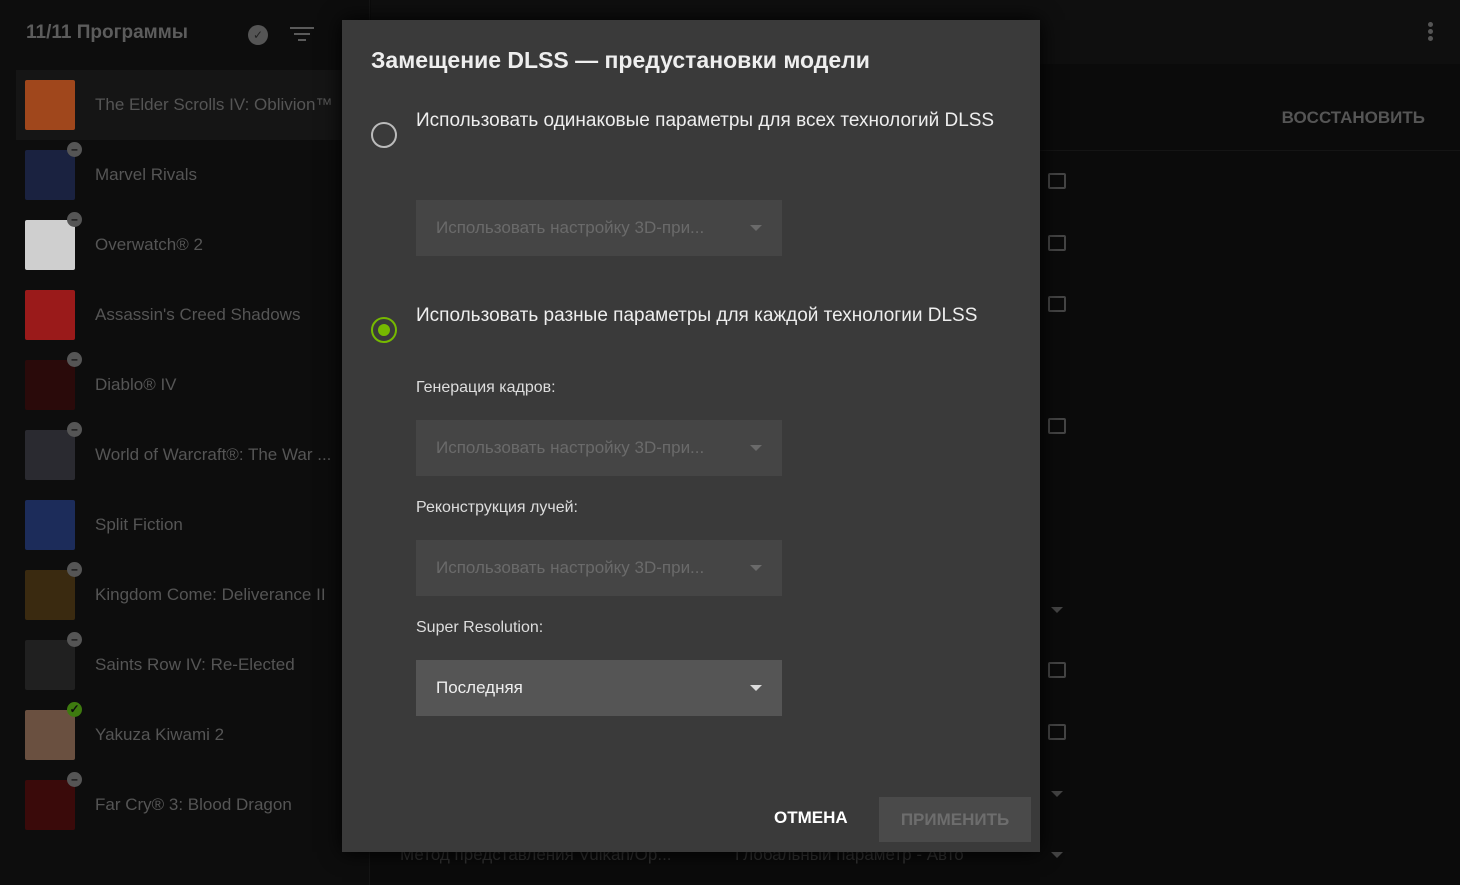 This screenshot has width=1460, height=885. Describe the element at coordinates (107, 32) in the screenshot. I see `programs-count-title: 11/11 Программы` at that location.